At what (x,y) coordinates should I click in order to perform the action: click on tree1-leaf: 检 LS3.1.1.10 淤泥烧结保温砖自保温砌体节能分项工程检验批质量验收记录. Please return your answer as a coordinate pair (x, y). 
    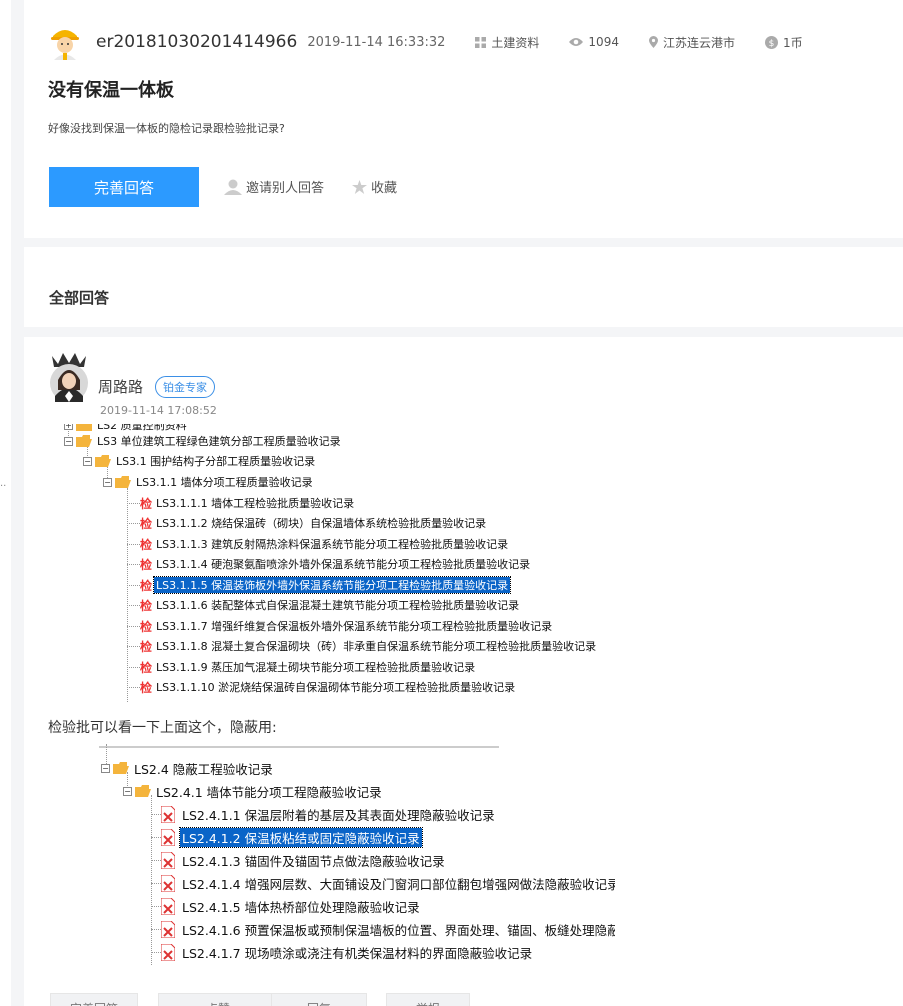
    Looking at the image, I should click on (322, 687).